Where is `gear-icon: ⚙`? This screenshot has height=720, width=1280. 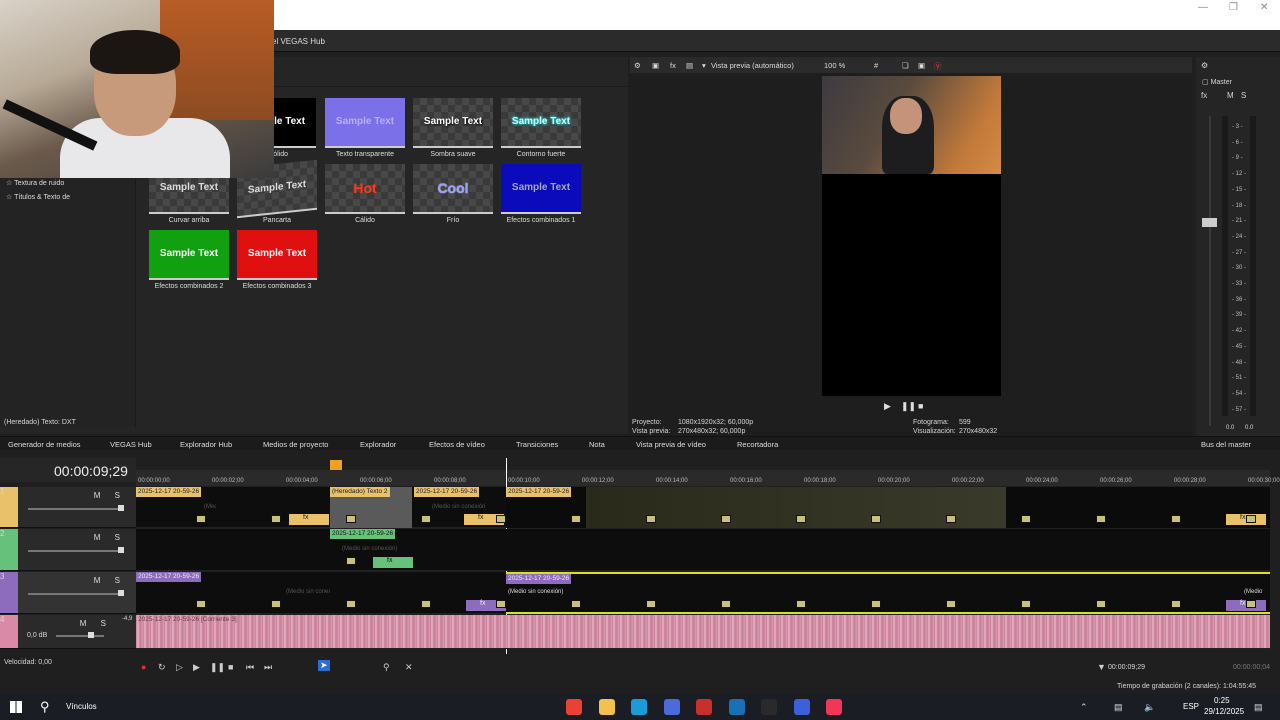 gear-icon: ⚙ is located at coordinates (637, 65).